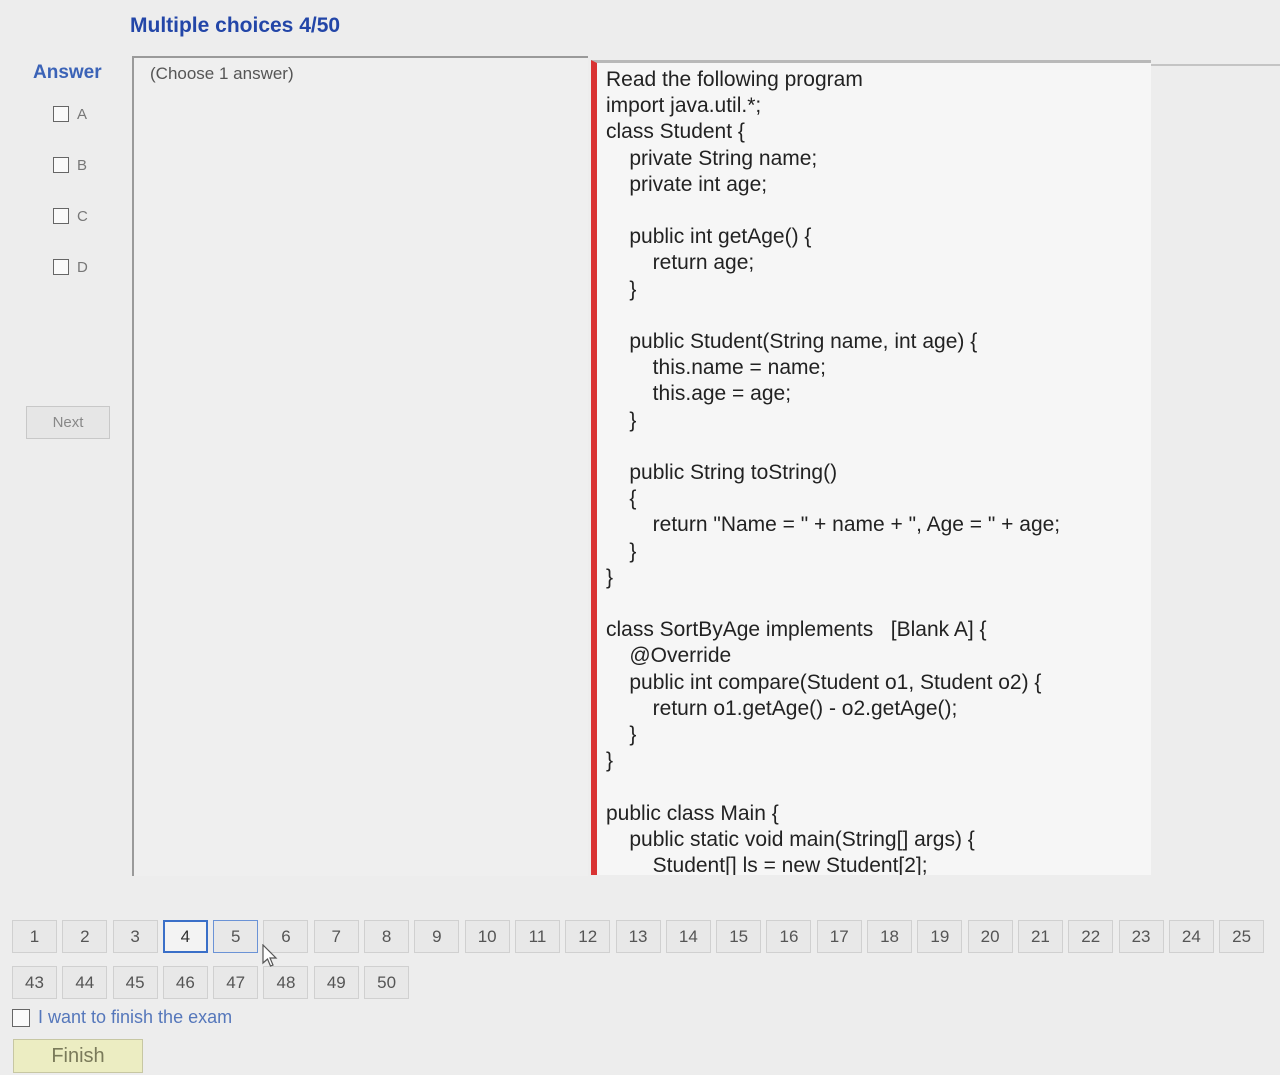 The height and width of the screenshot is (1075, 1280). I want to click on finish-exam-checkbox: I want to finish the exam, so click(122, 1017).